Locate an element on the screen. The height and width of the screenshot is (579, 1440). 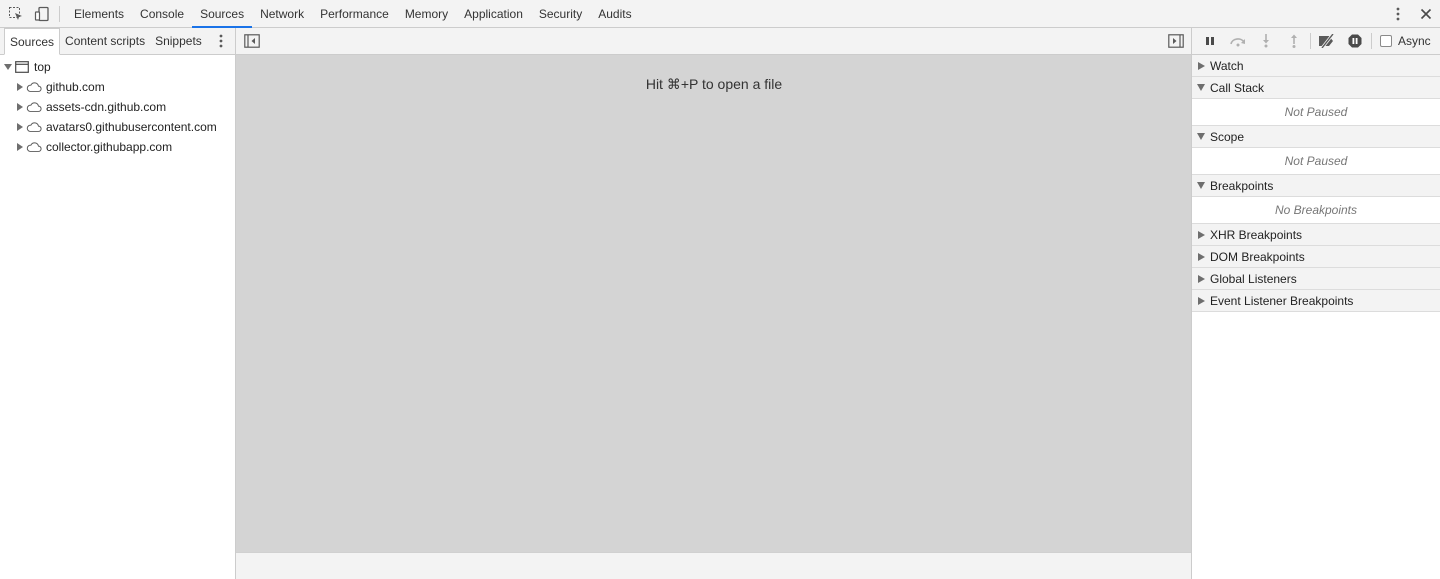
tab-network: Network is located at coordinates (282, 14).